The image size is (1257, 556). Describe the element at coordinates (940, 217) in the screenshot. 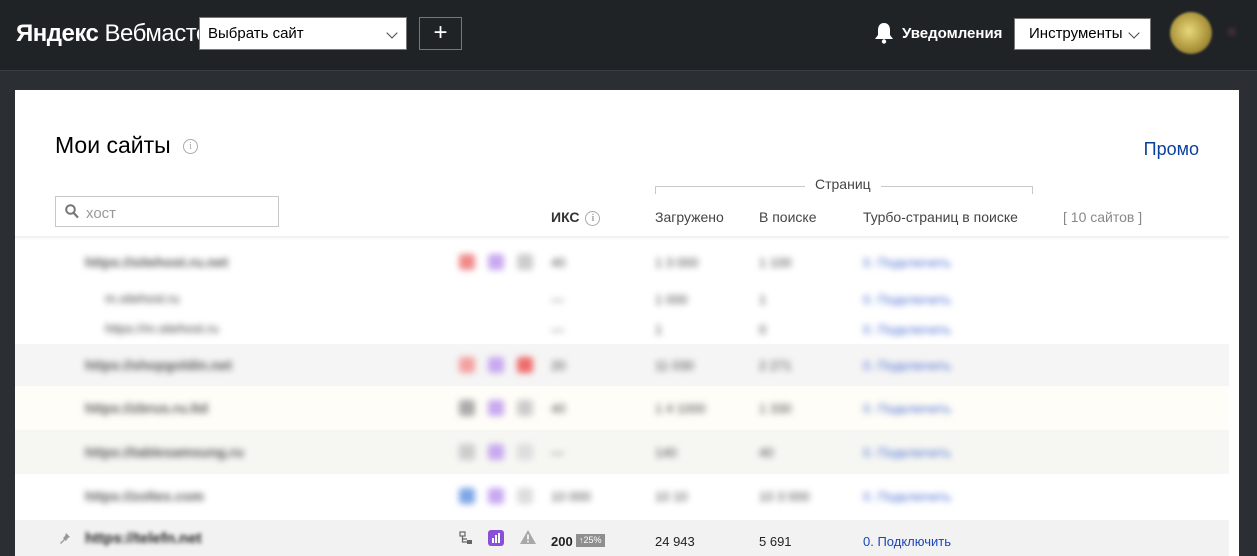

I see `column-turbo: Турбо-страниц в поиске` at that location.